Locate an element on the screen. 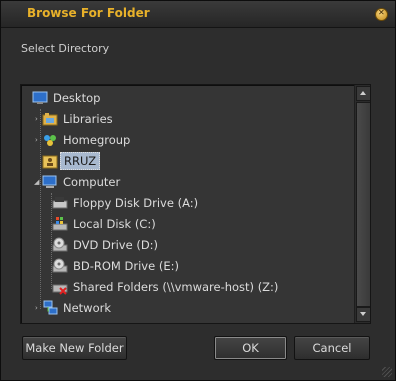 The image size is (396, 381). local-disk-icon is located at coordinates (60, 224).